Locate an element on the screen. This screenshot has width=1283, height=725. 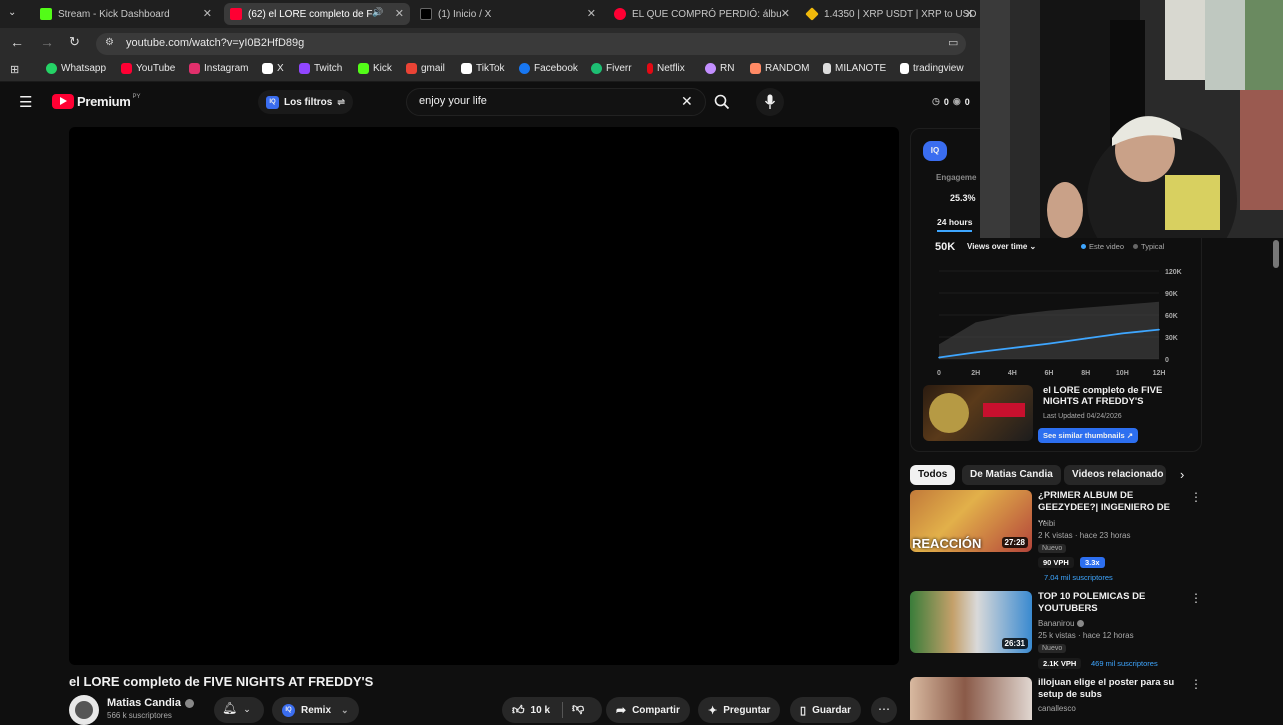
back-icon: ← is located at coordinates (17, 42).